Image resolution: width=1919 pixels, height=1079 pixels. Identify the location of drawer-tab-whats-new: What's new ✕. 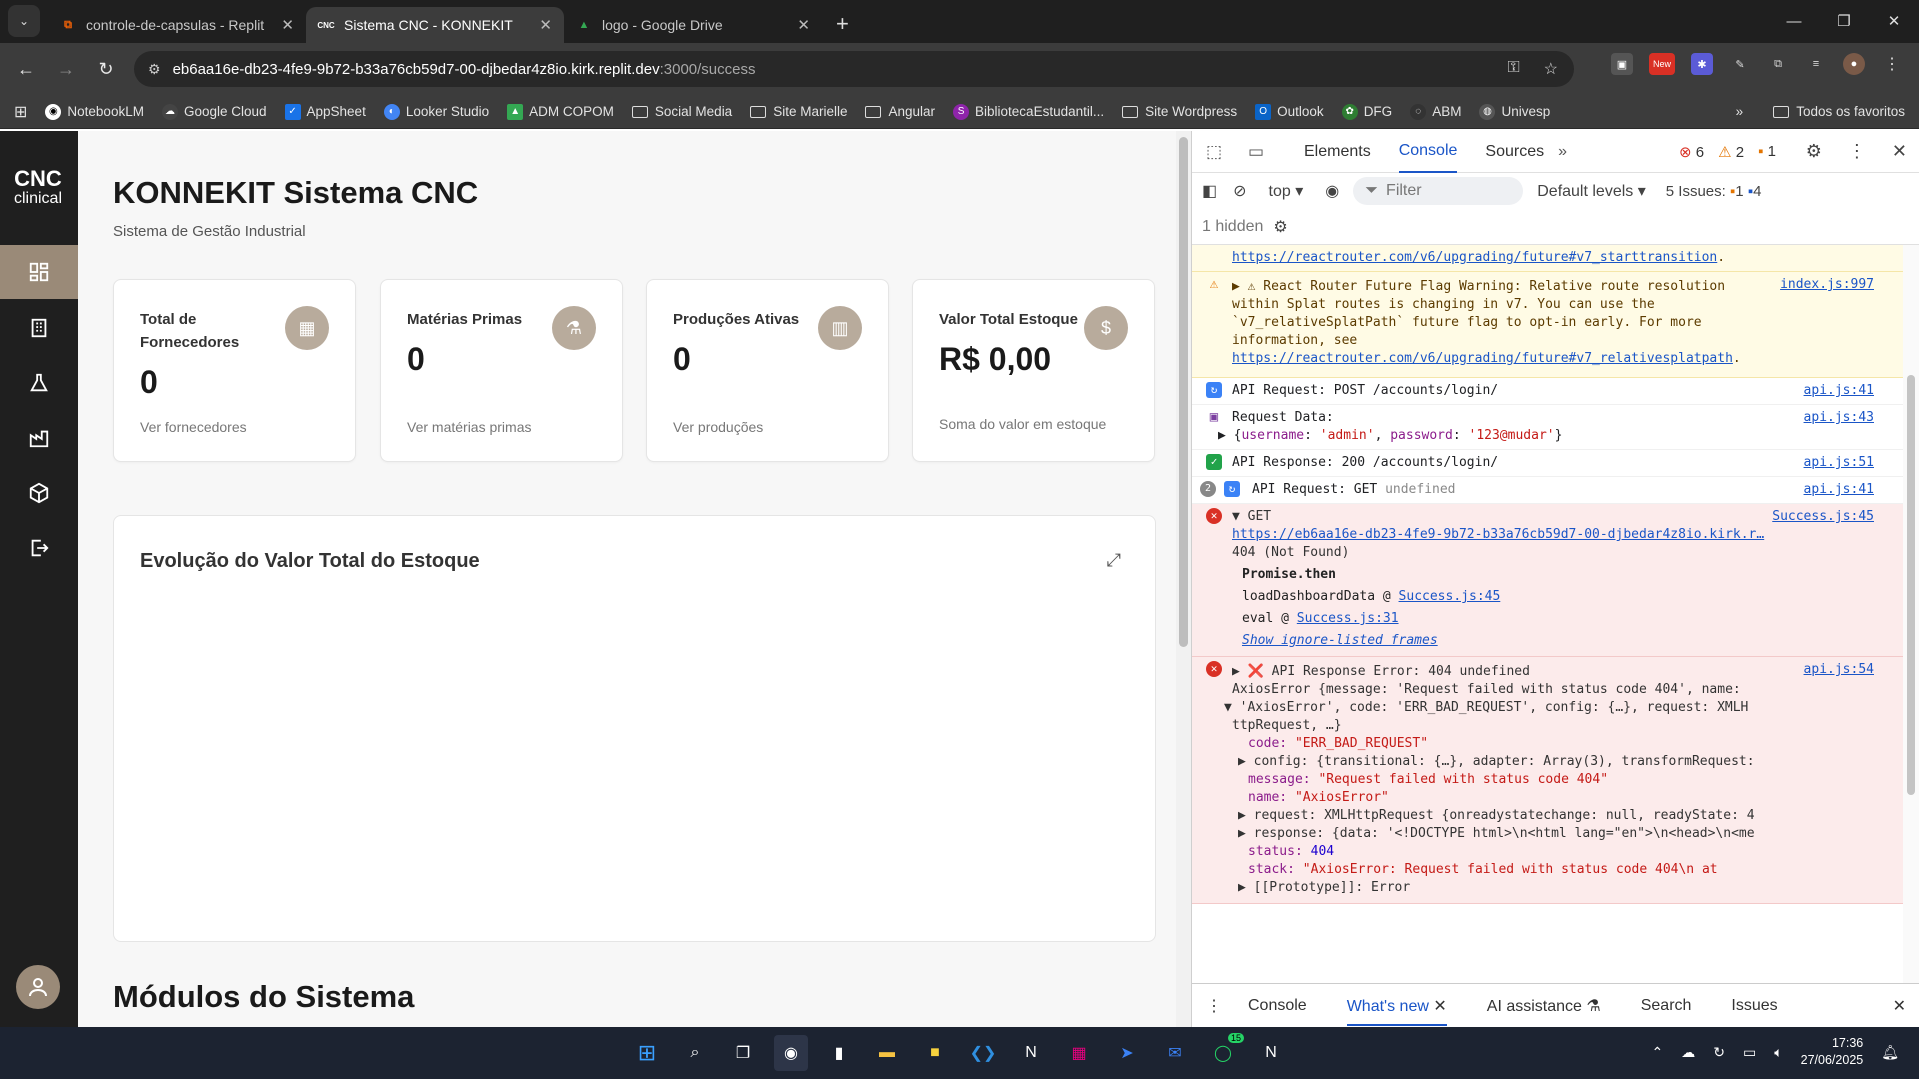
(1396, 1011).